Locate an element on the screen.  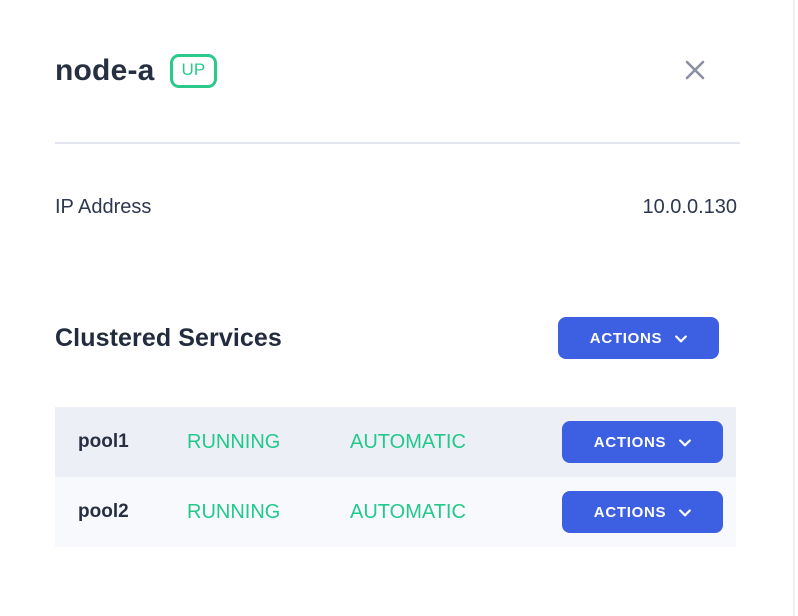
service-name: pool2 is located at coordinates (103, 511).